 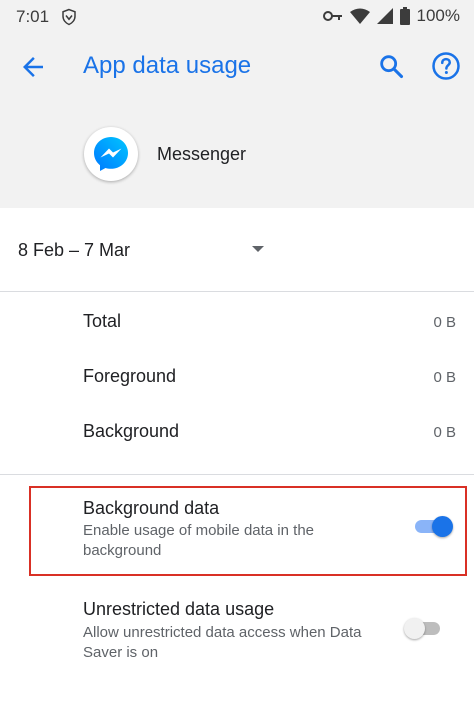 What do you see at coordinates (391, 66) in the screenshot?
I see `search-icon` at bounding box center [391, 66].